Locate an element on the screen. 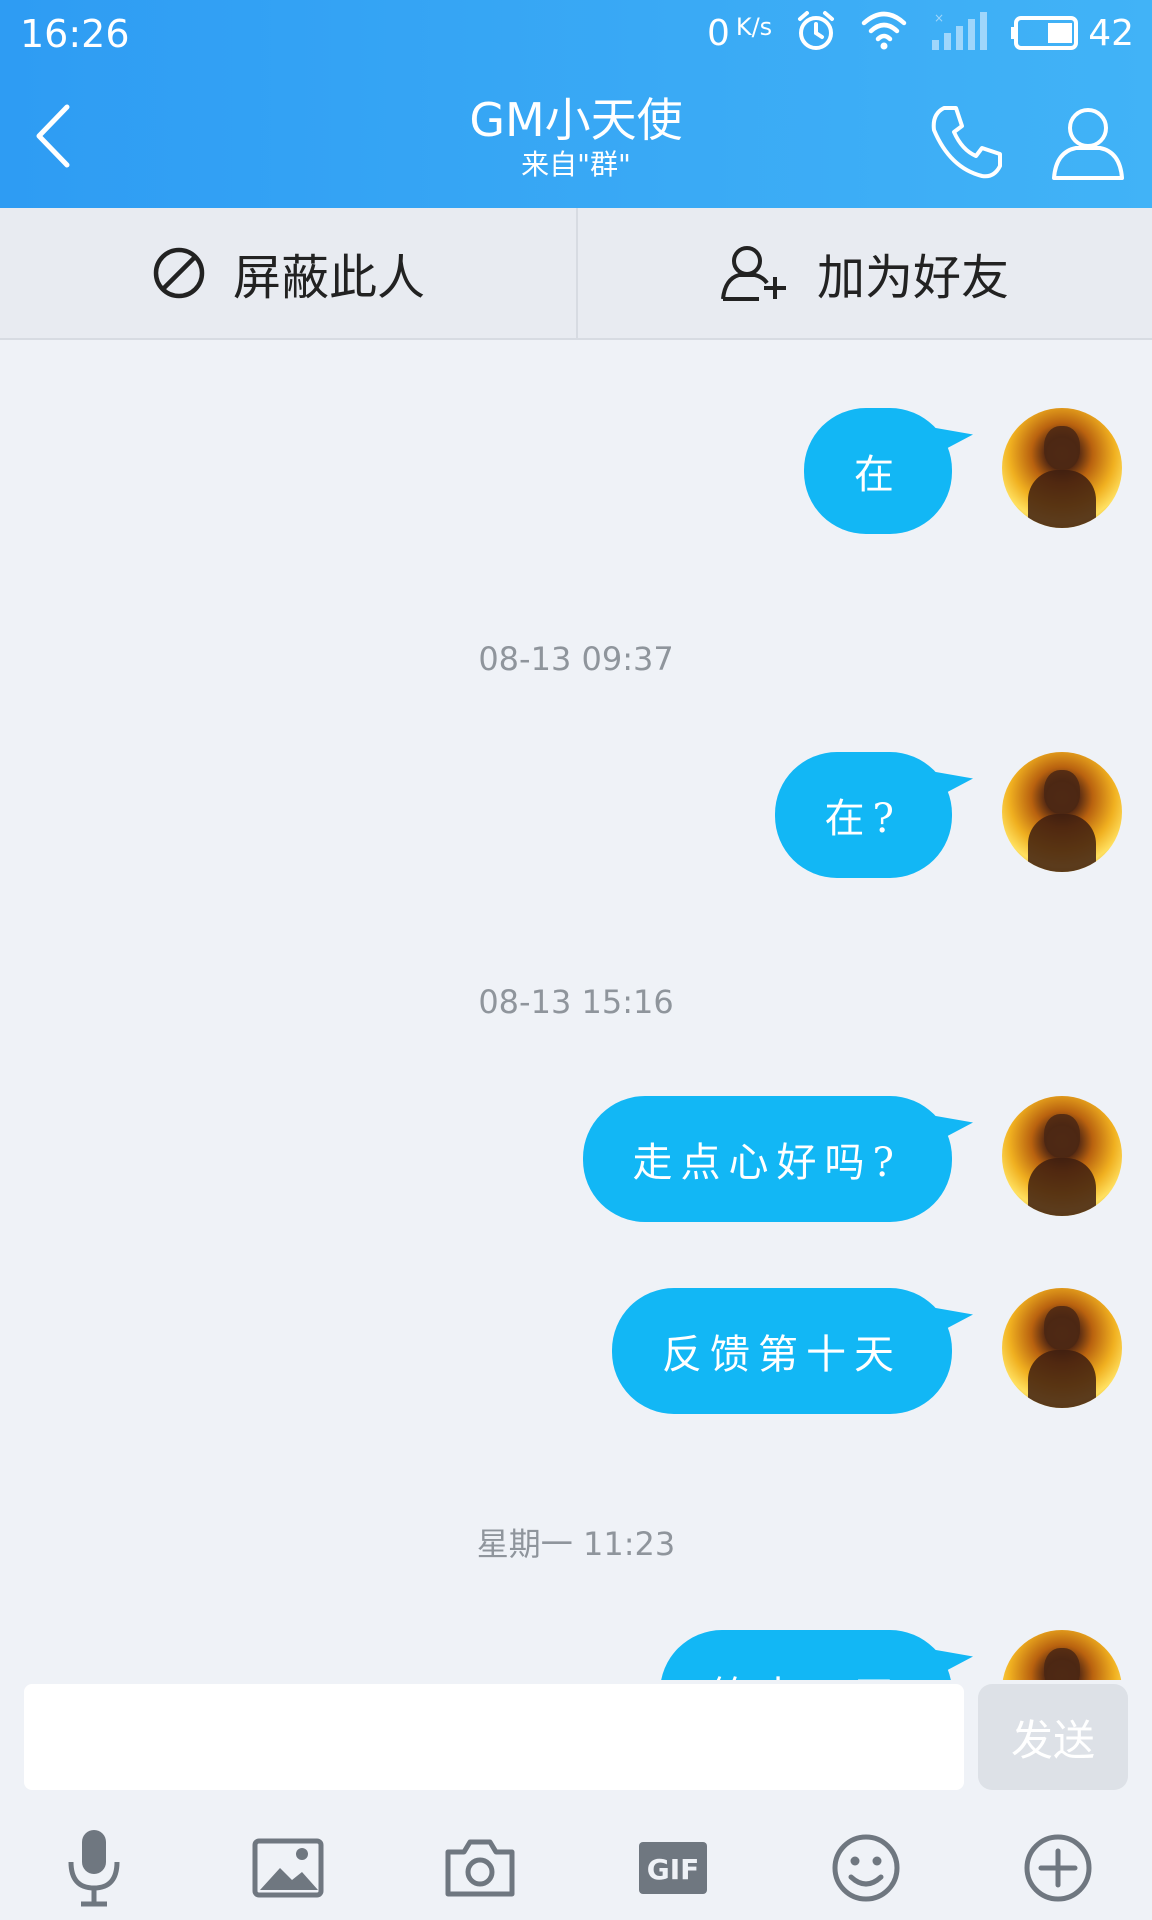  network-speed: 0 K/s is located at coordinates (739, 33).